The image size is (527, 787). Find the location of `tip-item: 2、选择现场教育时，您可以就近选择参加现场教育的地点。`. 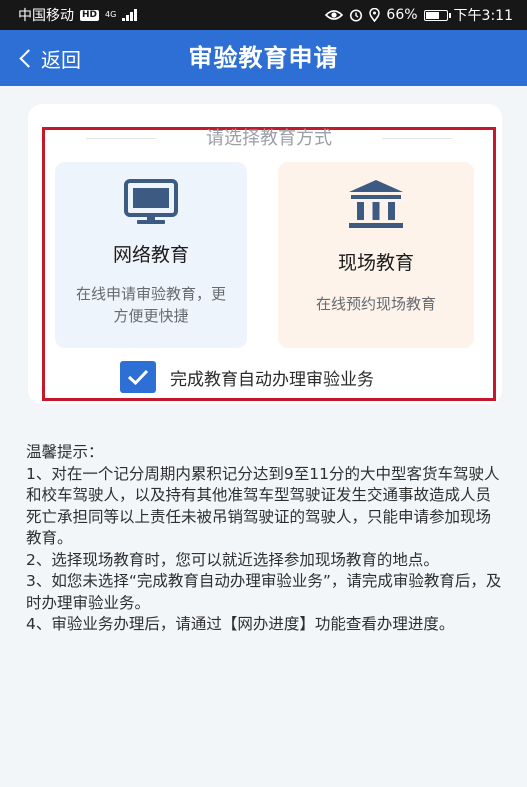

tip-item: 2、选择现场教育时，您可以就近选择参加现场教育的地点。 is located at coordinates (232, 559).